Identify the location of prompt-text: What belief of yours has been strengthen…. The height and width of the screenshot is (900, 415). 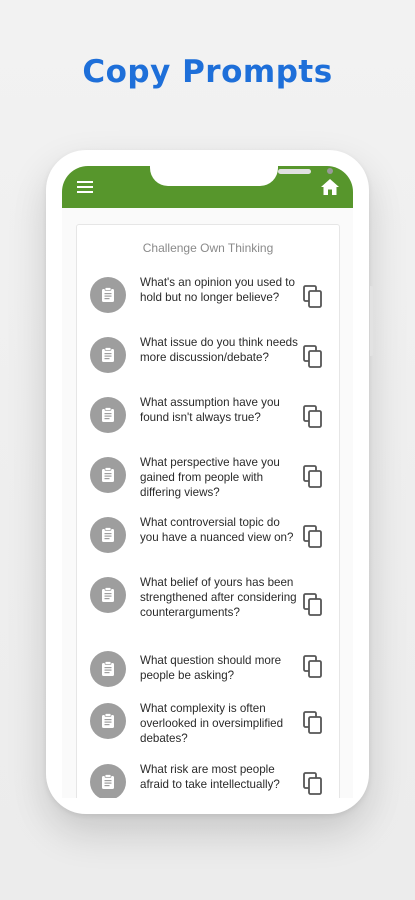
(218, 597).